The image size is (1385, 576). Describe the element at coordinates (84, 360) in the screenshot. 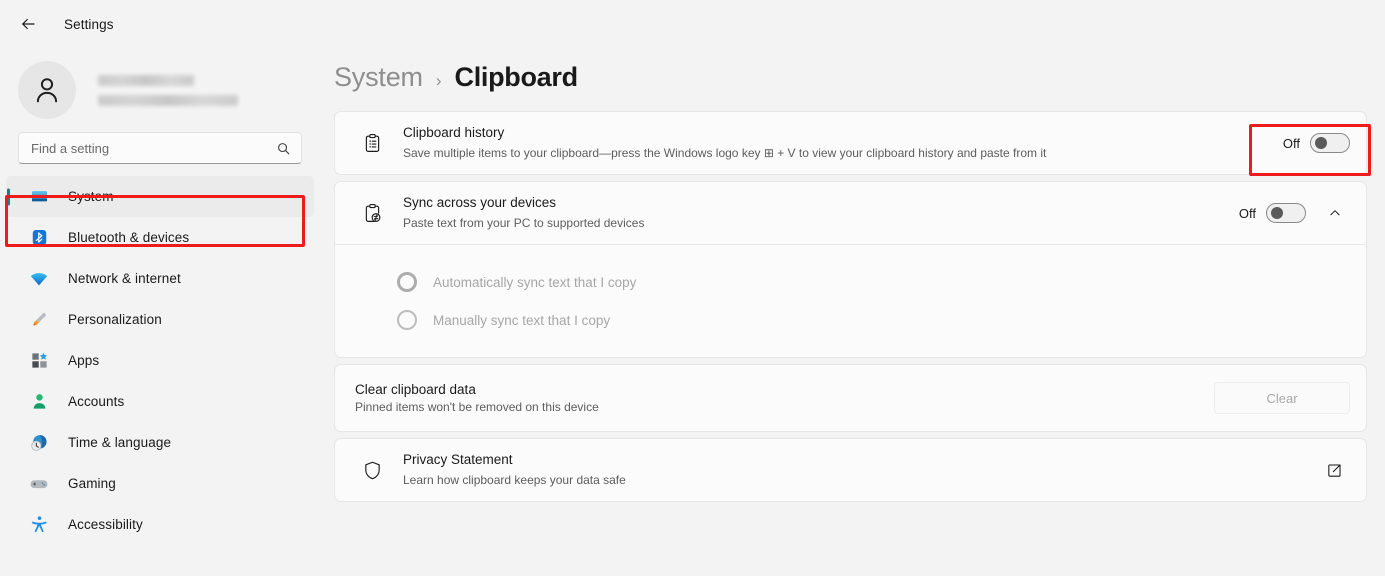

I see `sidebar-item-label: Apps` at that location.